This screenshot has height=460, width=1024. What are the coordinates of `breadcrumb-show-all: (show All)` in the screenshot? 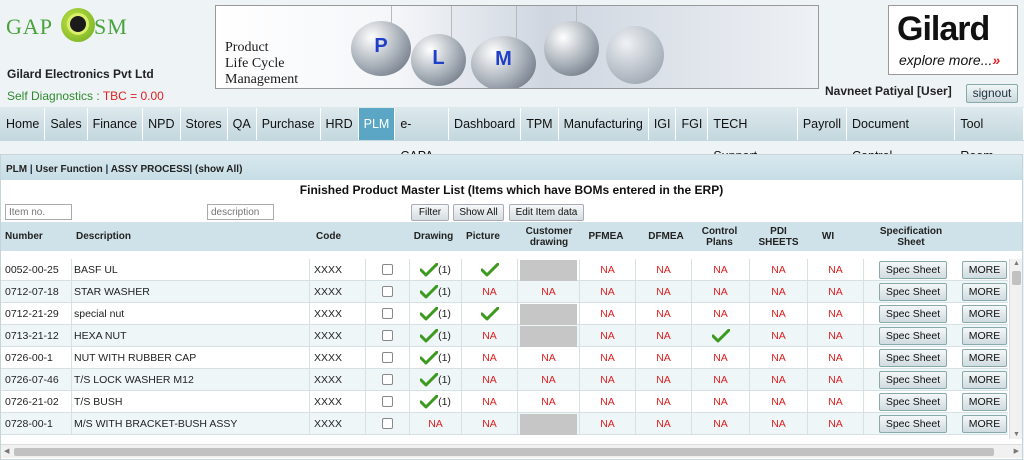 It's located at (218, 169).